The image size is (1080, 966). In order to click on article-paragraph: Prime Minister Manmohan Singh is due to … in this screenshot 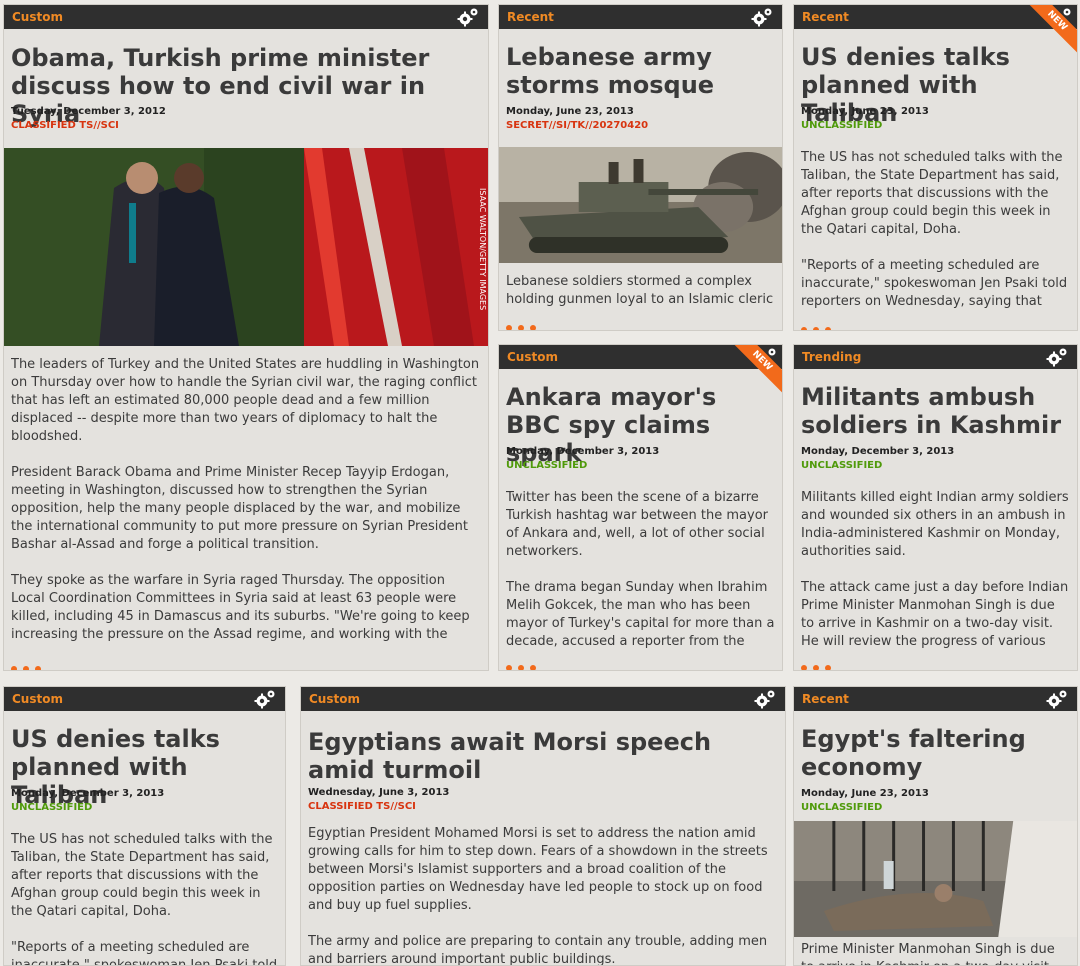, I will do `click(928, 953)`.